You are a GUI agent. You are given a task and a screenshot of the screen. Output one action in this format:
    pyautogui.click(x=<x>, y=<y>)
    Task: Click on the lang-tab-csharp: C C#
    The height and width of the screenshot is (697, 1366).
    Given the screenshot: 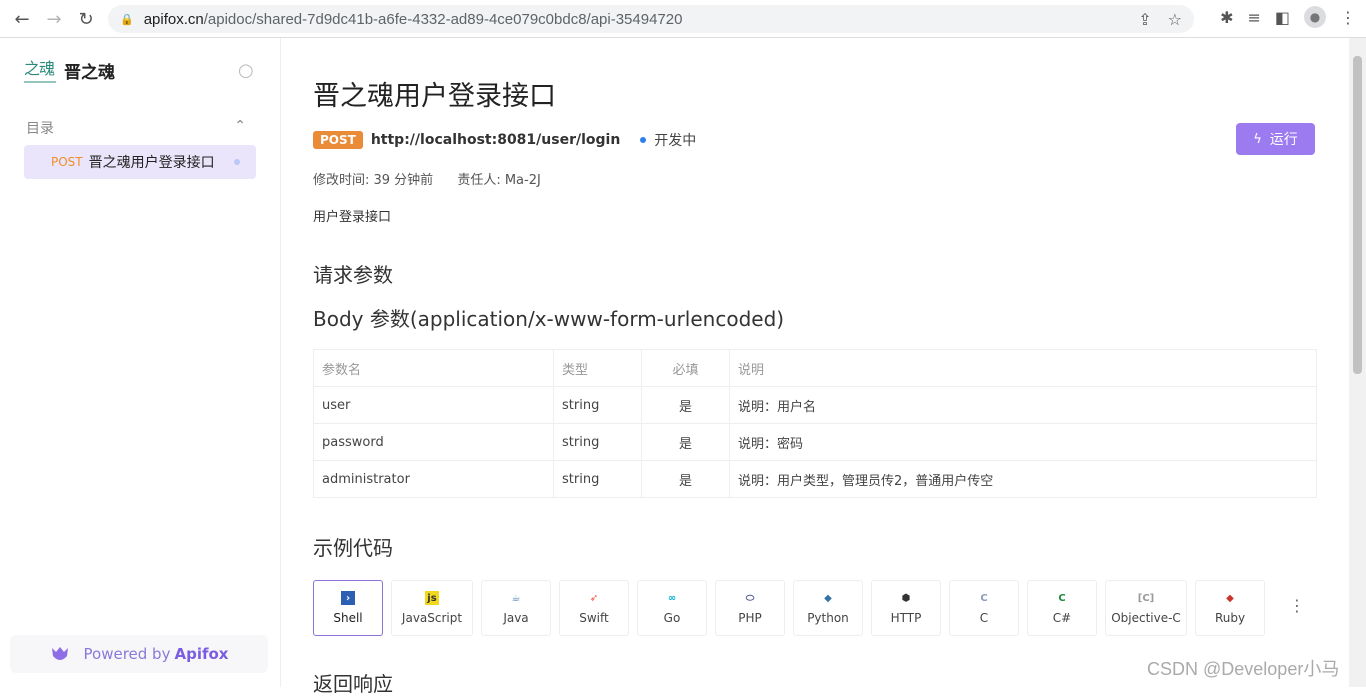 What is the action you would take?
    pyautogui.click(x=1062, y=608)
    